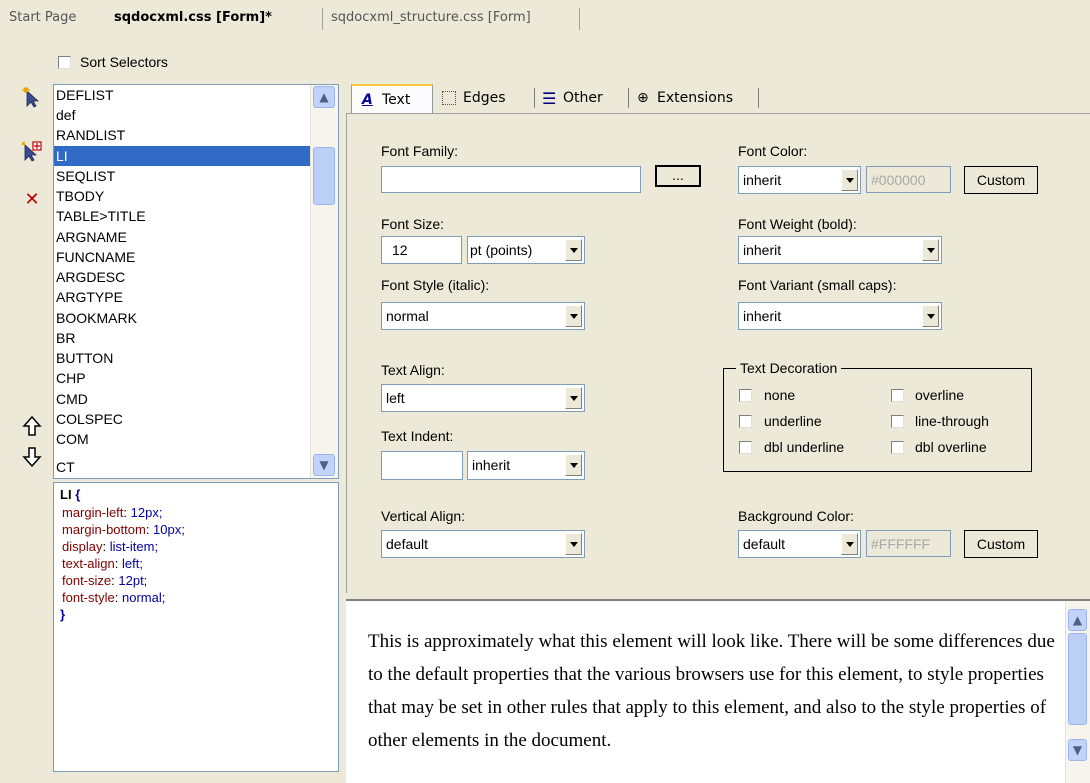 The width and height of the screenshot is (1090, 783). I want to click on font-size-unit-select: pt (points), so click(526, 250).